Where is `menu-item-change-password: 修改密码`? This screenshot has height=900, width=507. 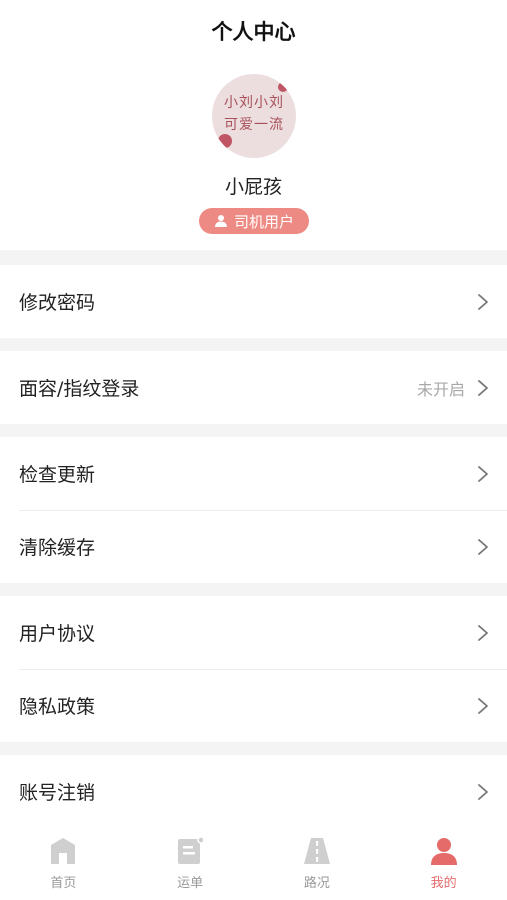 menu-item-change-password: 修改密码 is located at coordinates (253, 301).